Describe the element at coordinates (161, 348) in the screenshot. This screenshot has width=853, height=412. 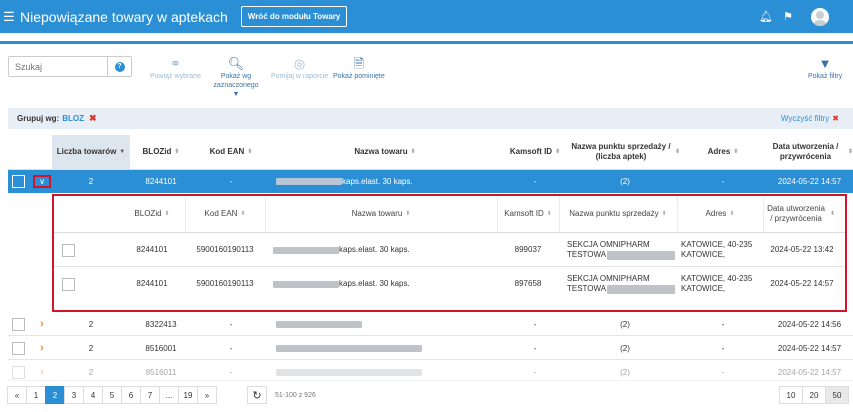
I see `row-bloz: 8516001` at that location.